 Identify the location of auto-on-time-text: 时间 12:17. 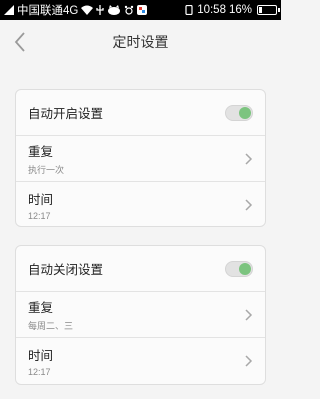
(40, 205).